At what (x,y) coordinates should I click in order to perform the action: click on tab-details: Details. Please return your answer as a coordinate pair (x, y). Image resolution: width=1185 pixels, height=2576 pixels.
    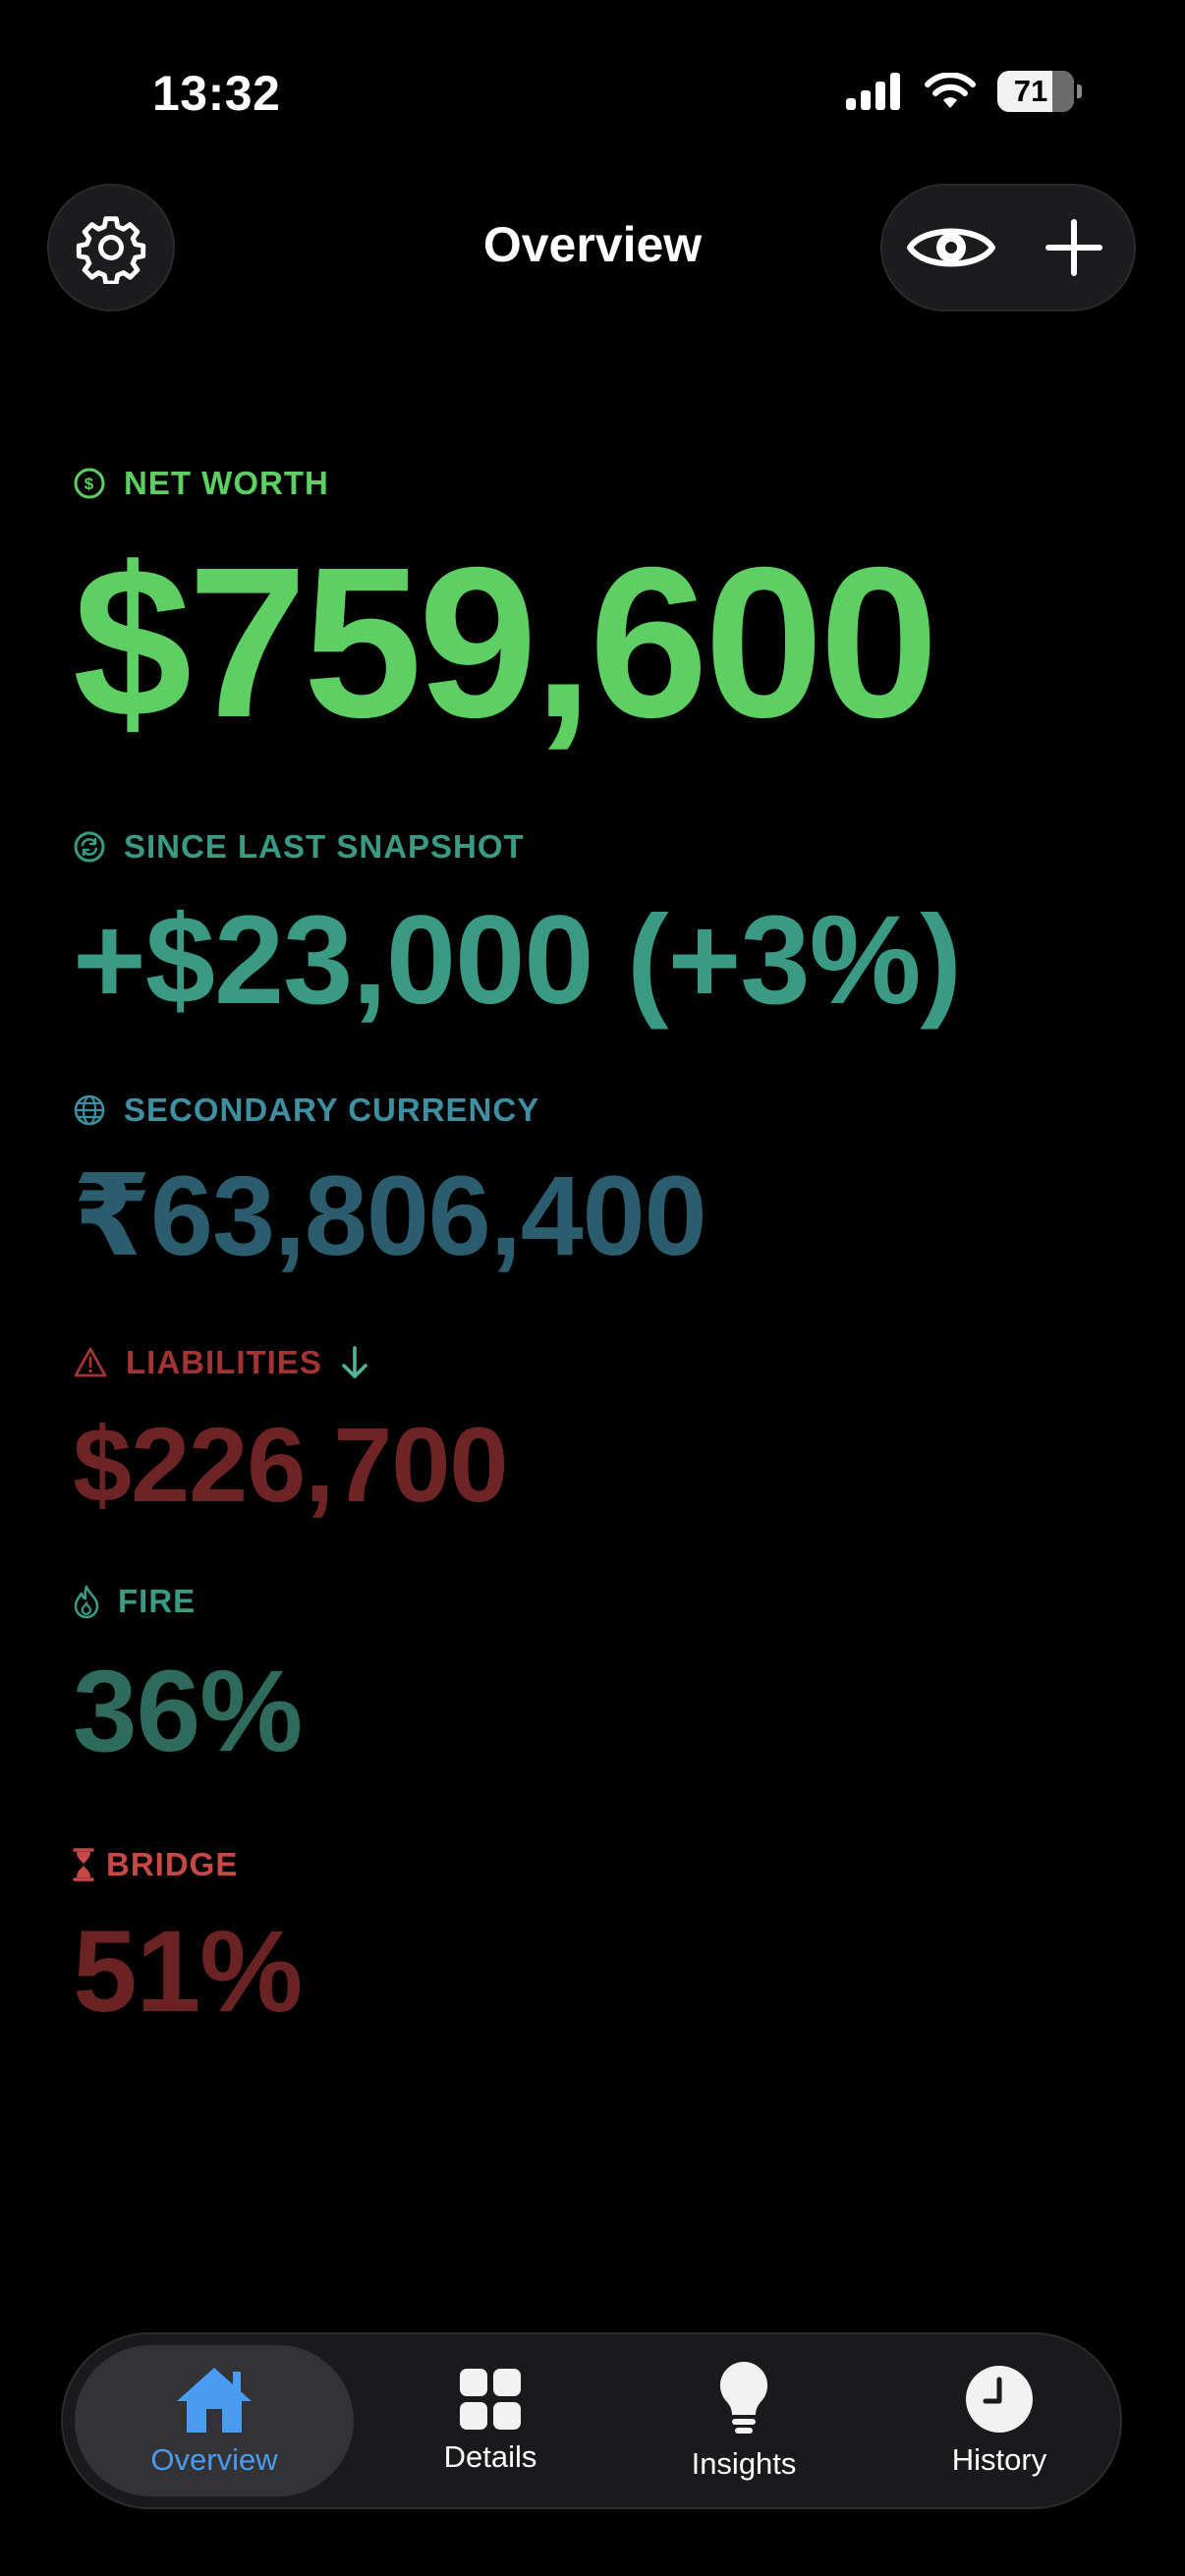
    Looking at the image, I should click on (491, 2420).